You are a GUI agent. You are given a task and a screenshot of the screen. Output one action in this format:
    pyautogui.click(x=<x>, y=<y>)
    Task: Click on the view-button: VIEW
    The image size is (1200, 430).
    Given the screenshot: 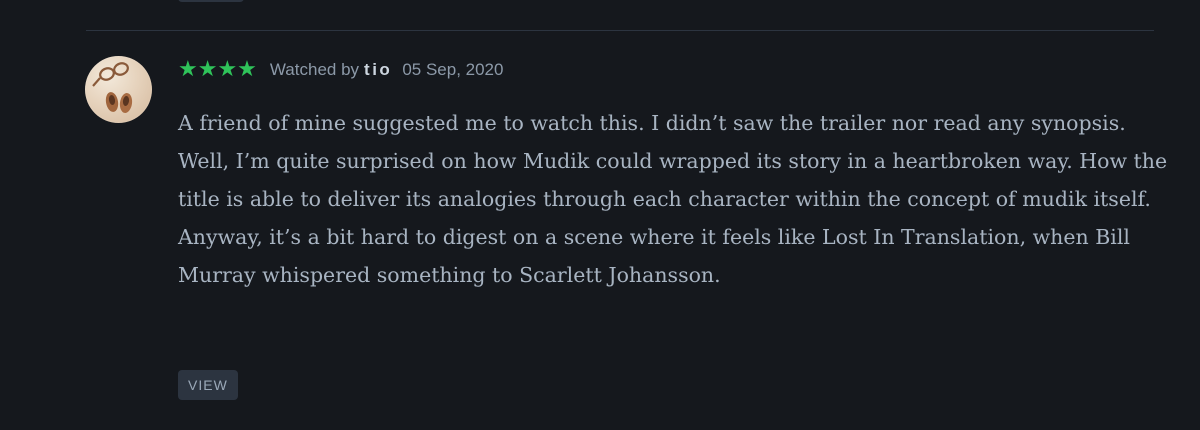 What is the action you would take?
    pyautogui.click(x=208, y=385)
    